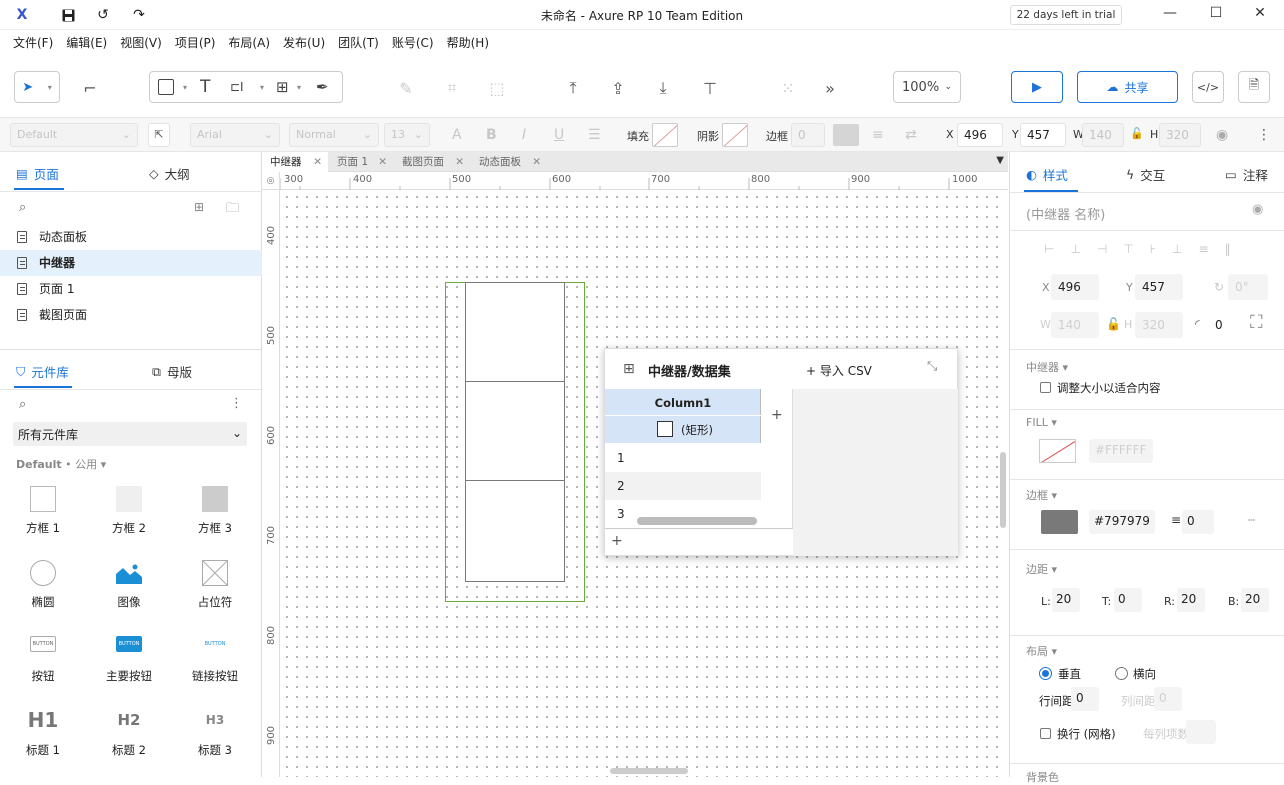 This screenshot has width=1284, height=785. What do you see at coordinates (334, 135) in the screenshot?
I see `font-weight-select: Normal ⌄` at bounding box center [334, 135].